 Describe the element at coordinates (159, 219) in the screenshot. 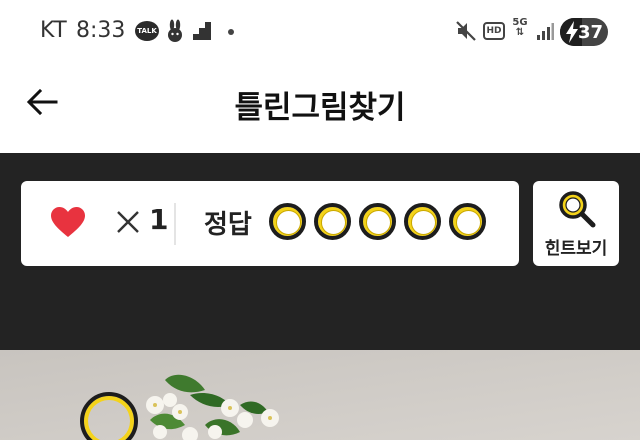

I see `lives-count: 1` at that location.